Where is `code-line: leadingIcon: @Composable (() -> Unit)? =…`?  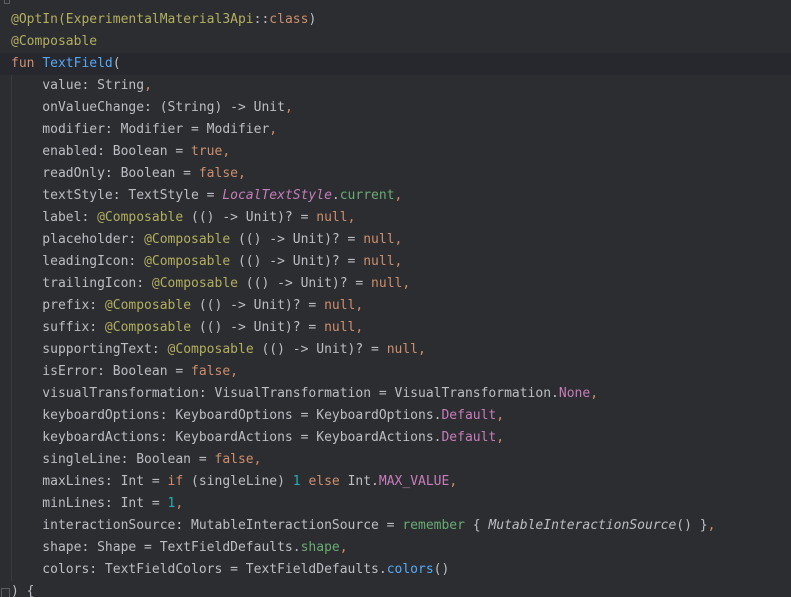
code-line: leadingIcon: @Composable (() -> Unit)? =… is located at coordinates (395, 262).